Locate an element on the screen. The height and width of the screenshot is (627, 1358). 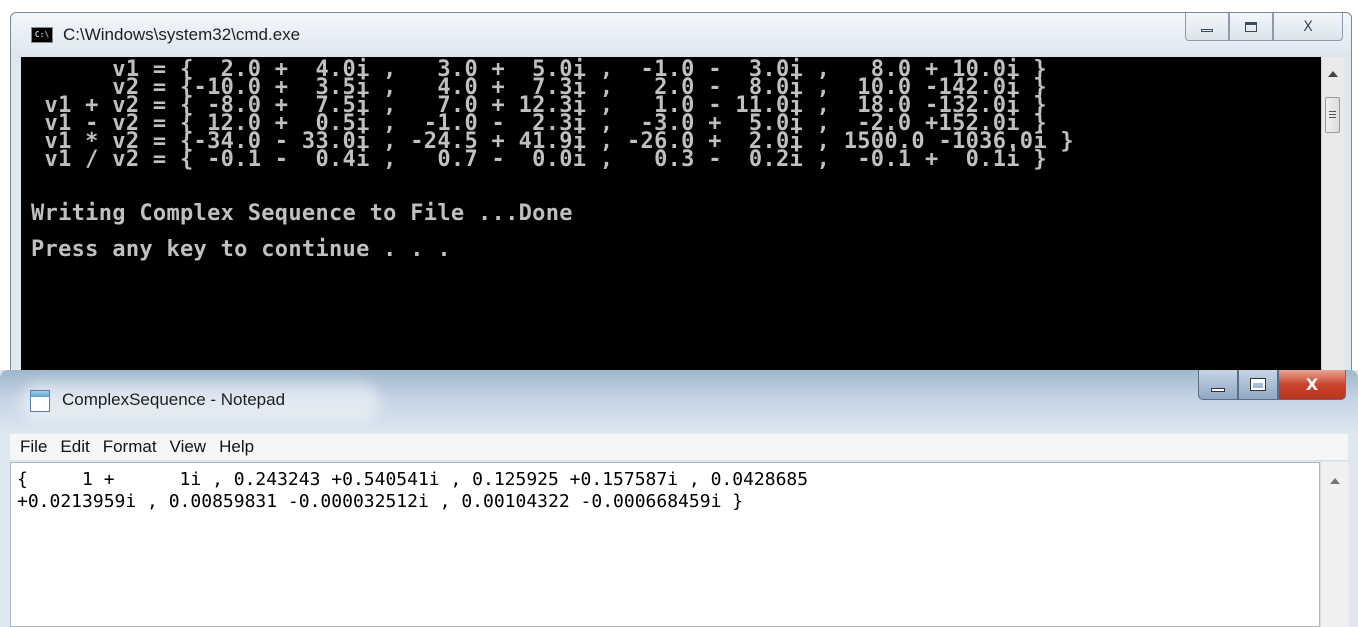
menu-help: Help is located at coordinates (236, 447).